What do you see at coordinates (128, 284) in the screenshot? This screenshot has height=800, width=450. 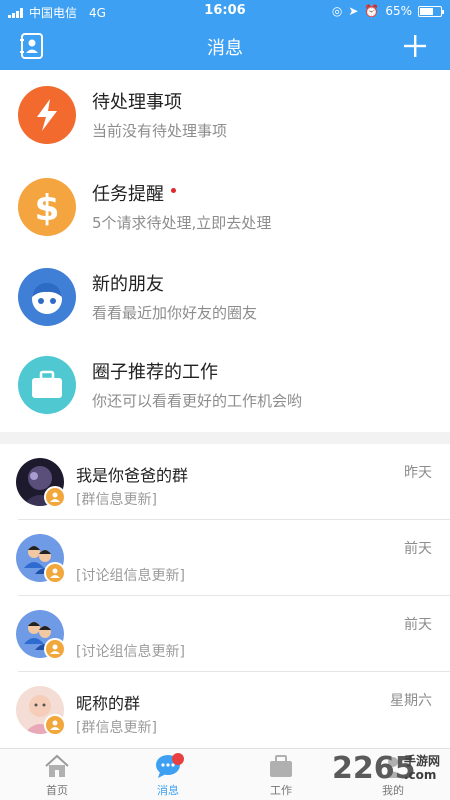 I see `feature-title: 新的朋友` at bounding box center [128, 284].